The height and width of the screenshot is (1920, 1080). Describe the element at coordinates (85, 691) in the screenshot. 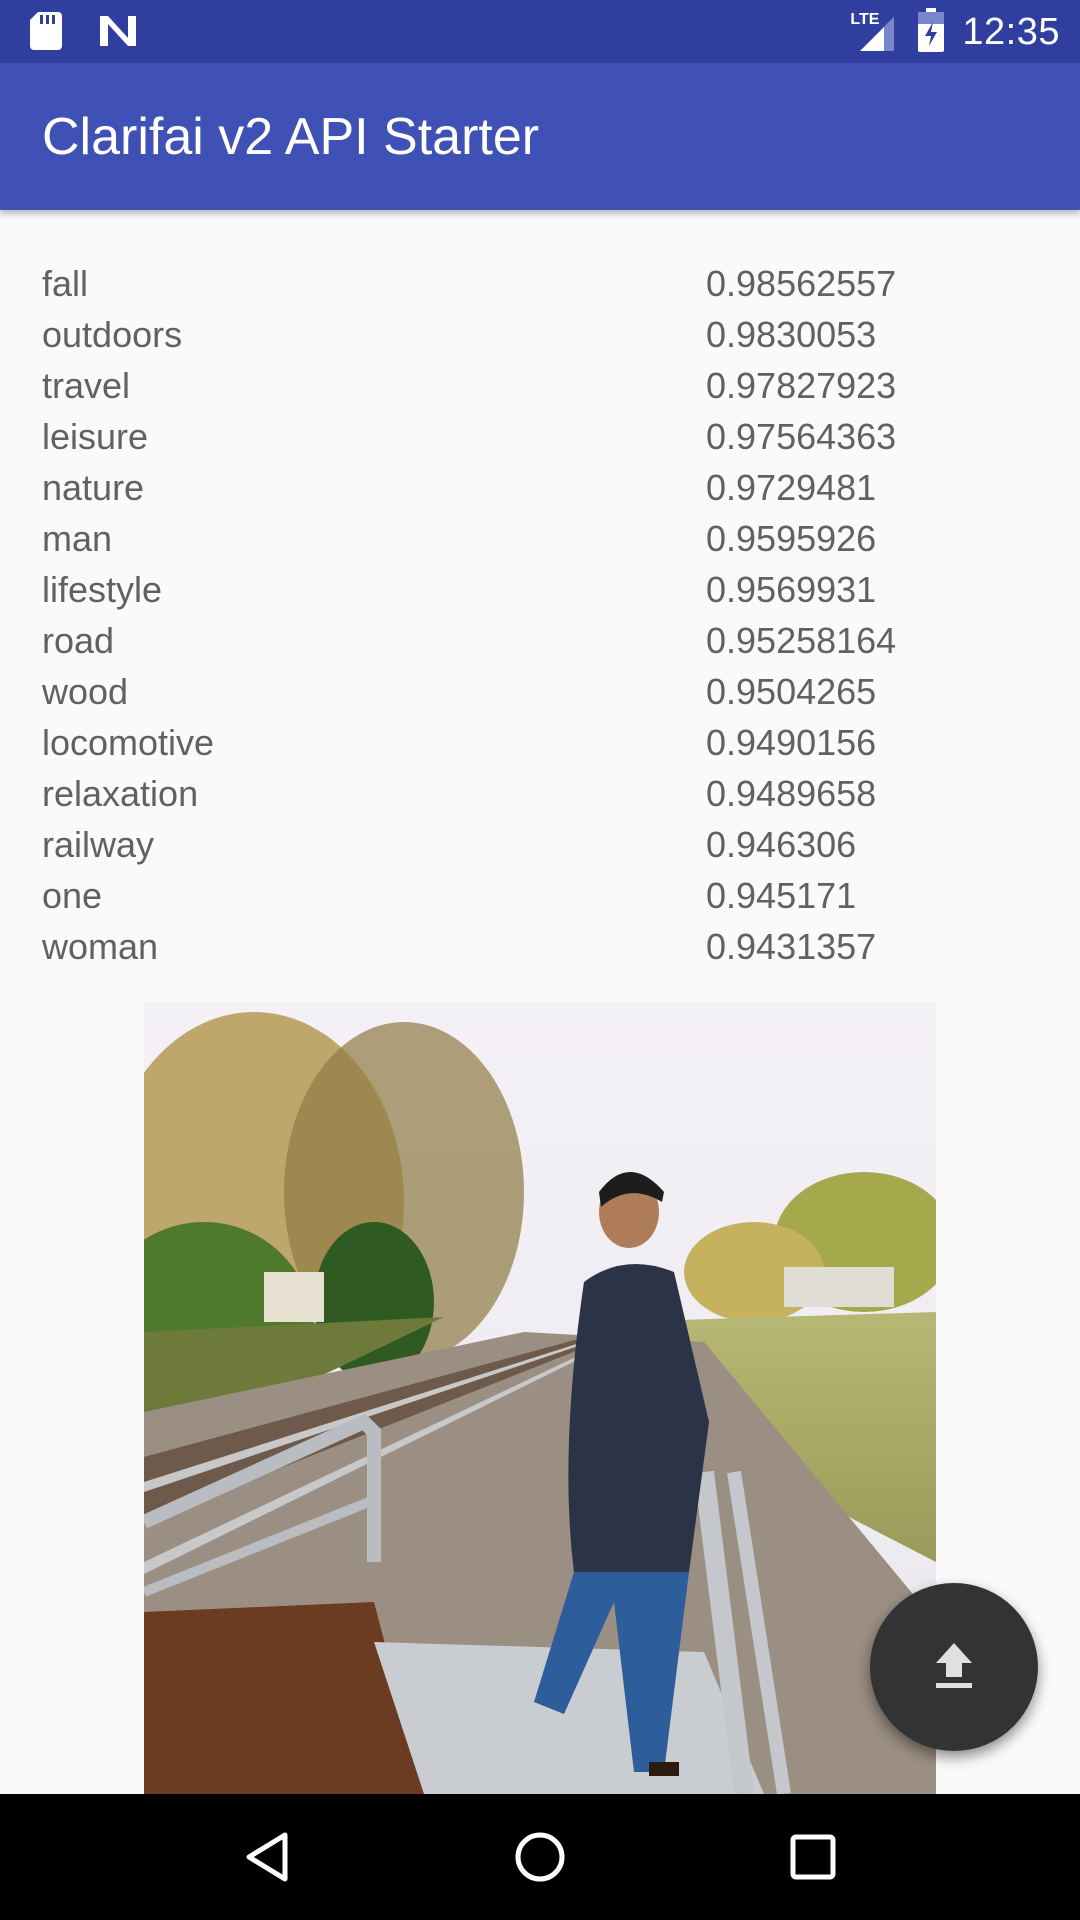

I see `tag-name: wood` at that location.